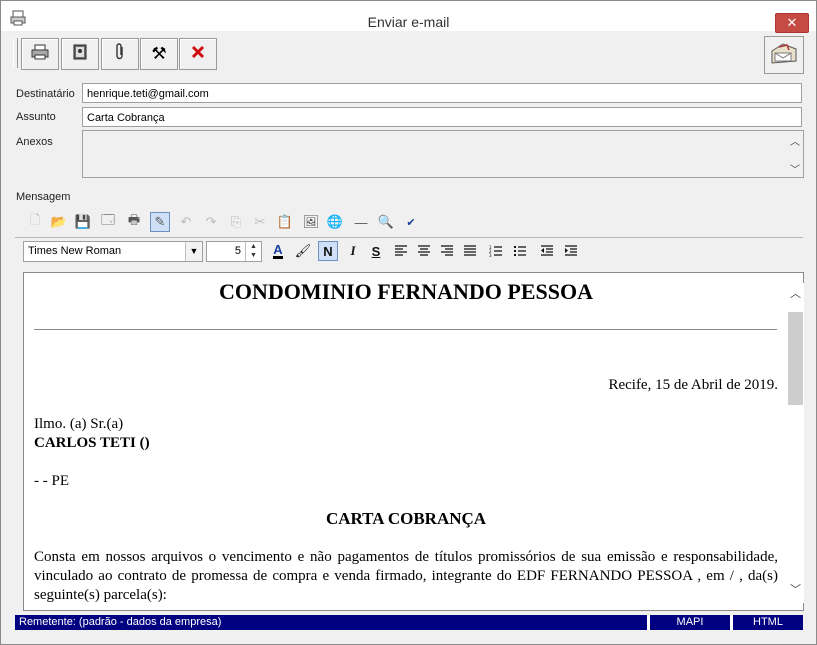 The width and height of the screenshot is (817, 645). What do you see at coordinates (15, 53) in the screenshot?
I see `toolbar-grip` at bounding box center [15, 53].